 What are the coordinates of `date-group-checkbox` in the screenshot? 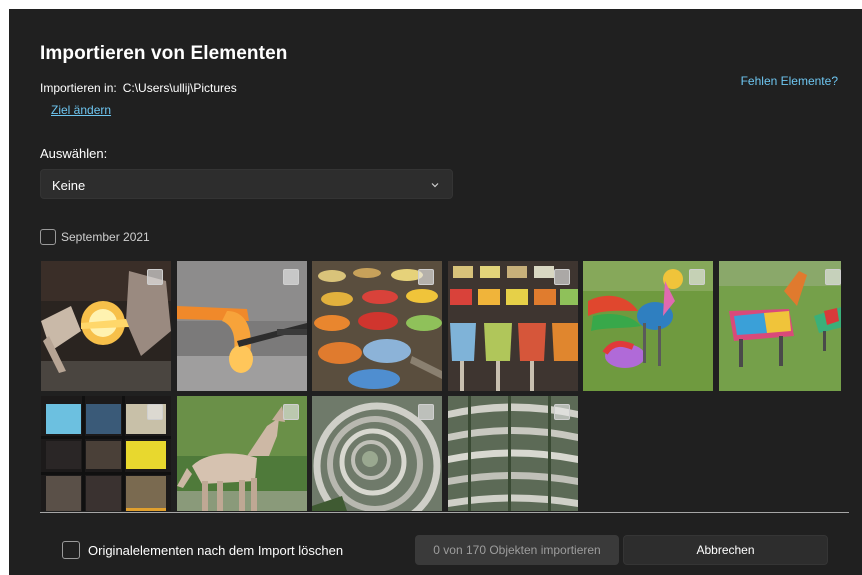 It's located at (48, 236).